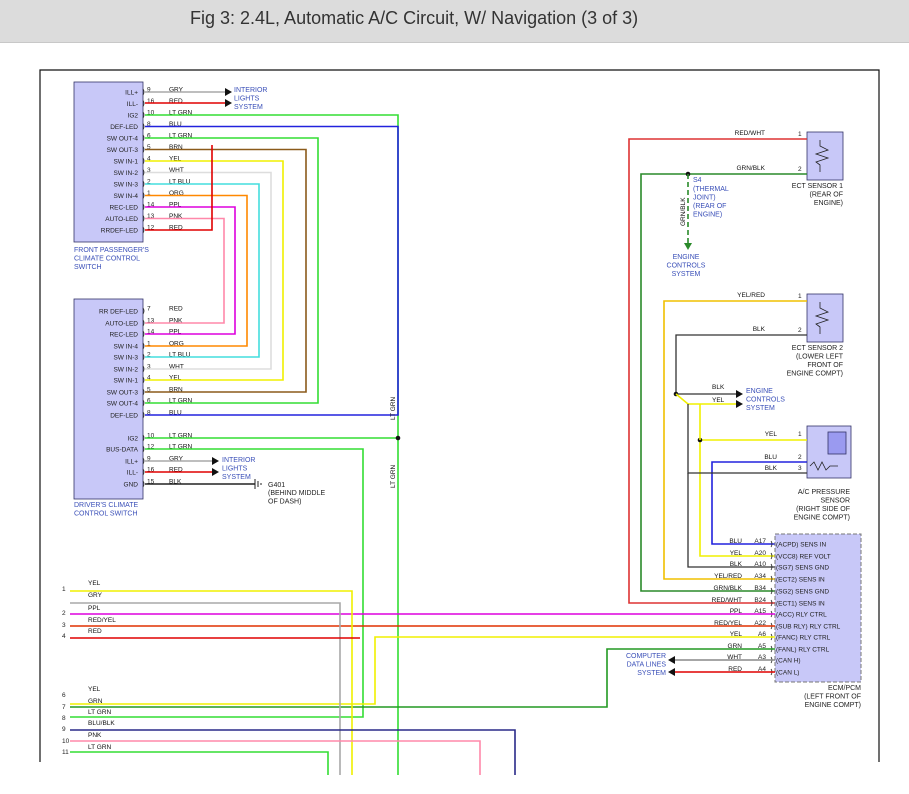 The height and width of the screenshot is (794, 909). Describe the element at coordinates (750, 133) in the screenshot. I see `wire-color-label: RED/WHT` at that location.